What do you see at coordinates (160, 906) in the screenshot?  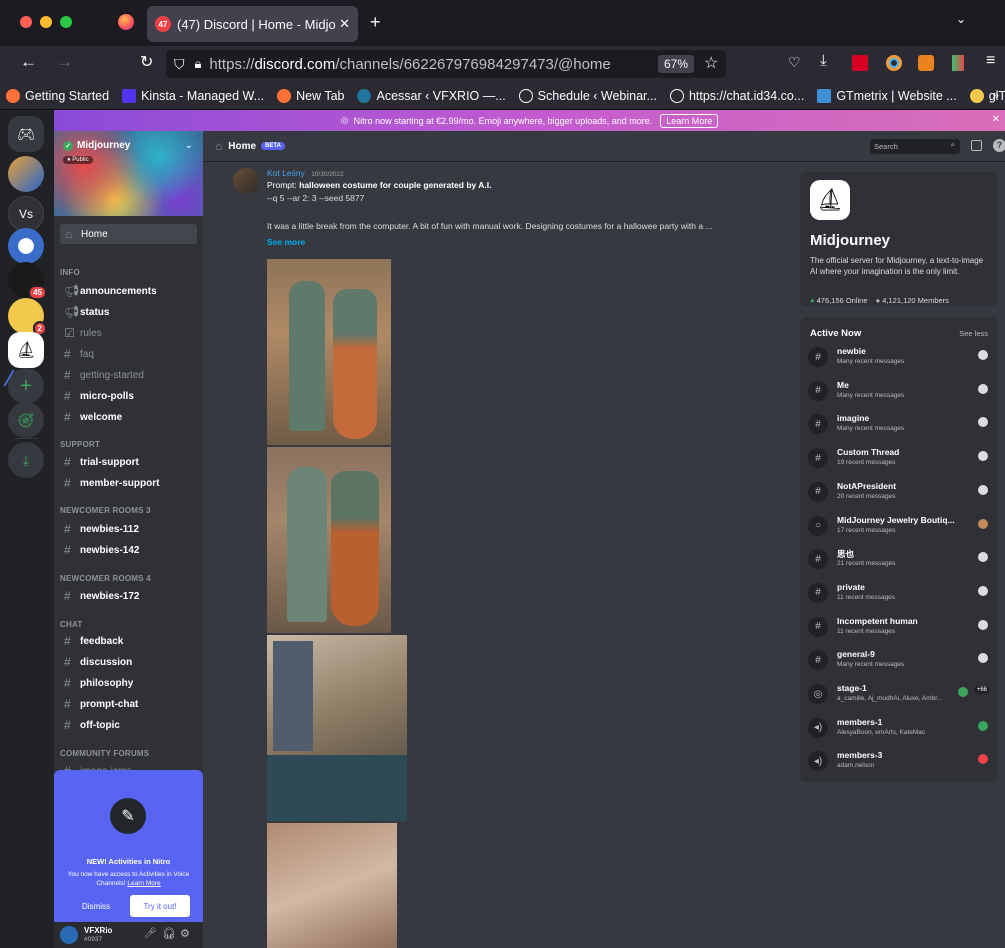 I see `try-it-out-button: Try it out!` at bounding box center [160, 906].